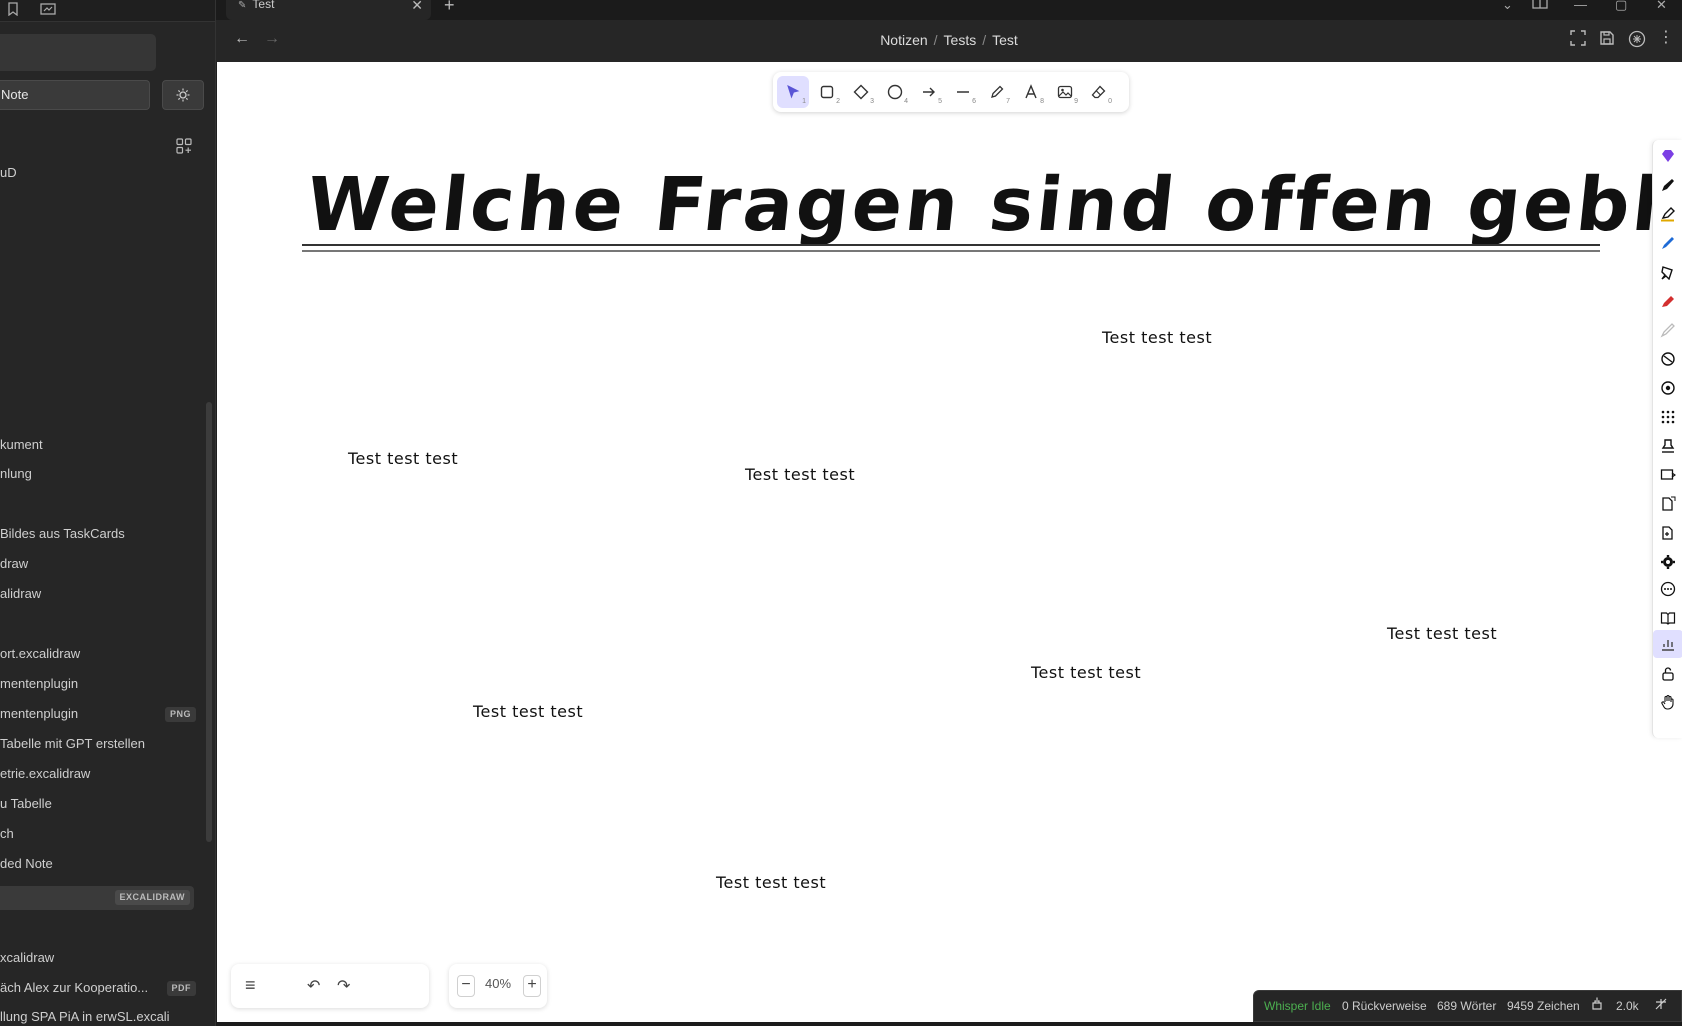 This screenshot has height=1026, width=1682. I want to click on sidebar-scrollbar, so click(209, 622).